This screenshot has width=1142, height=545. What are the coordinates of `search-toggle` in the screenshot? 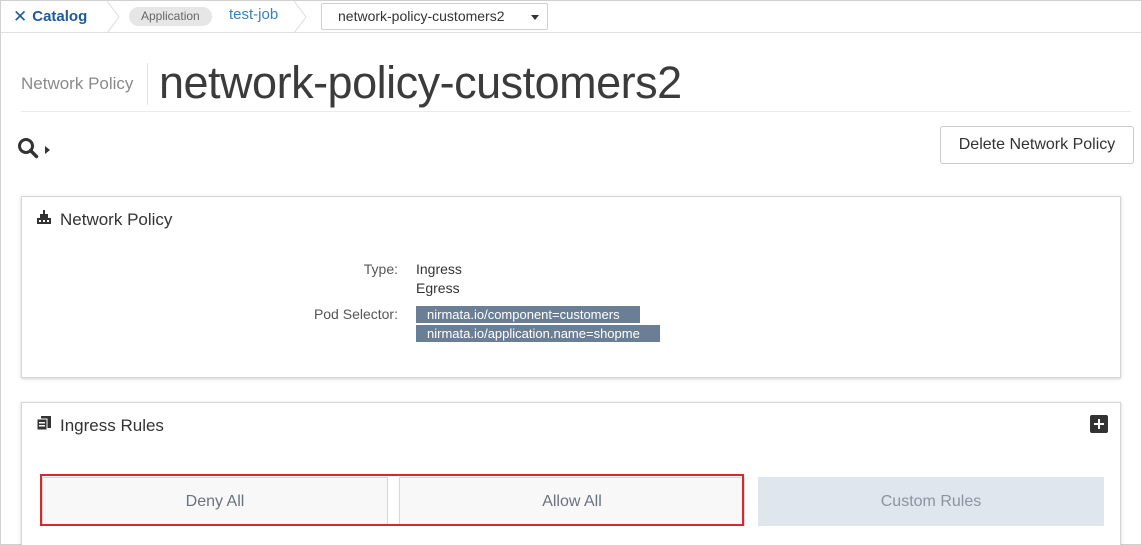 It's located at (34, 150).